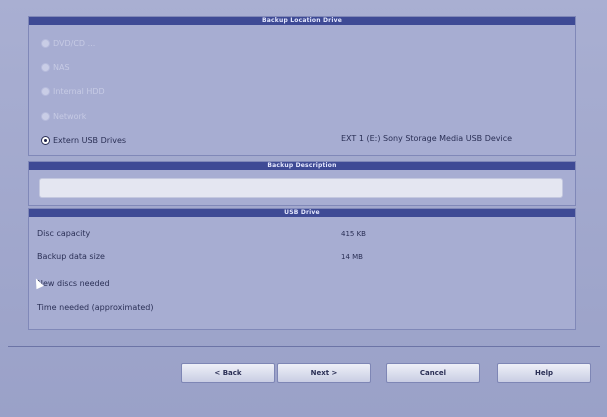 This screenshot has width=607, height=417. What do you see at coordinates (352, 257) in the screenshot?
I see `backup-size-value: 14 MB` at bounding box center [352, 257].